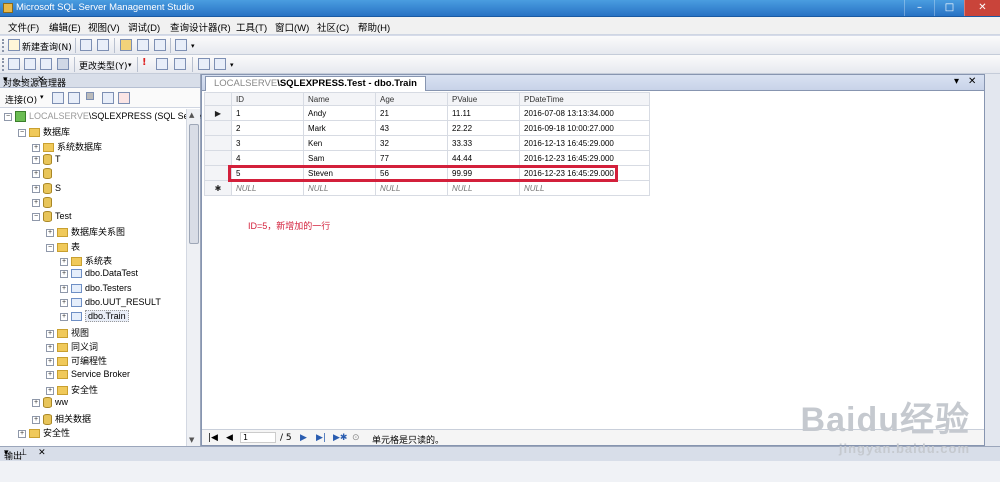 Image resolution: width=1000 pixels, height=482 pixels. Describe the element at coordinates (483, 113) in the screenshot. I see `cell-pvalue: 11.11` at that location.